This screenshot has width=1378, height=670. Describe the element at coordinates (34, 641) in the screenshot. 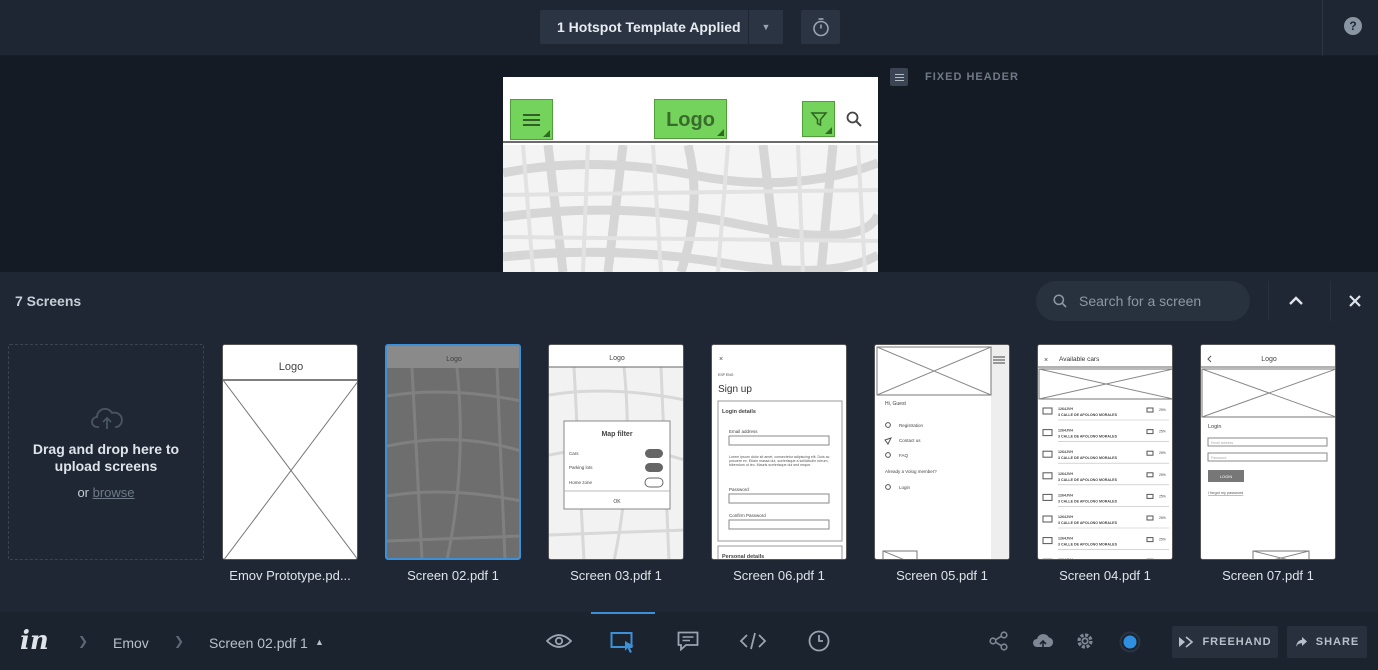

I see `invision-logo: in` at that location.